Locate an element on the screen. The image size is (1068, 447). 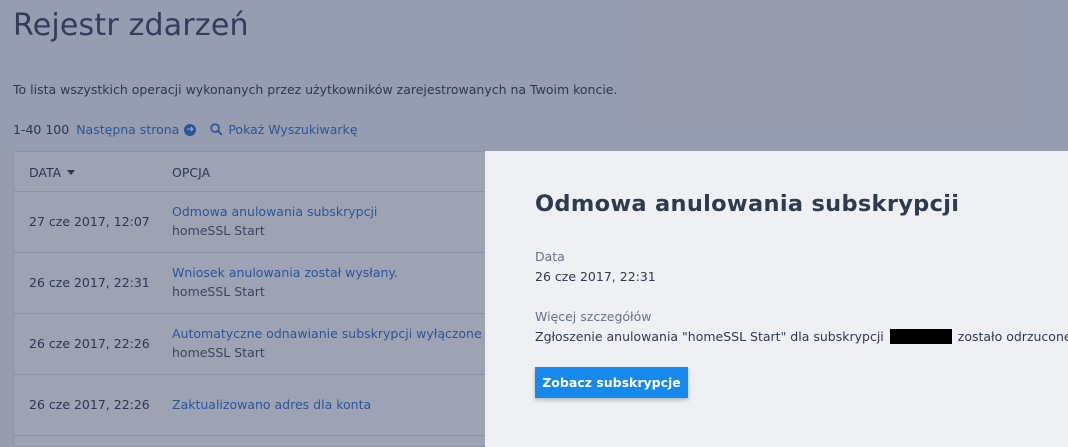
view-subscriptions-button: Zobacz subskrypcje is located at coordinates (611, 382).